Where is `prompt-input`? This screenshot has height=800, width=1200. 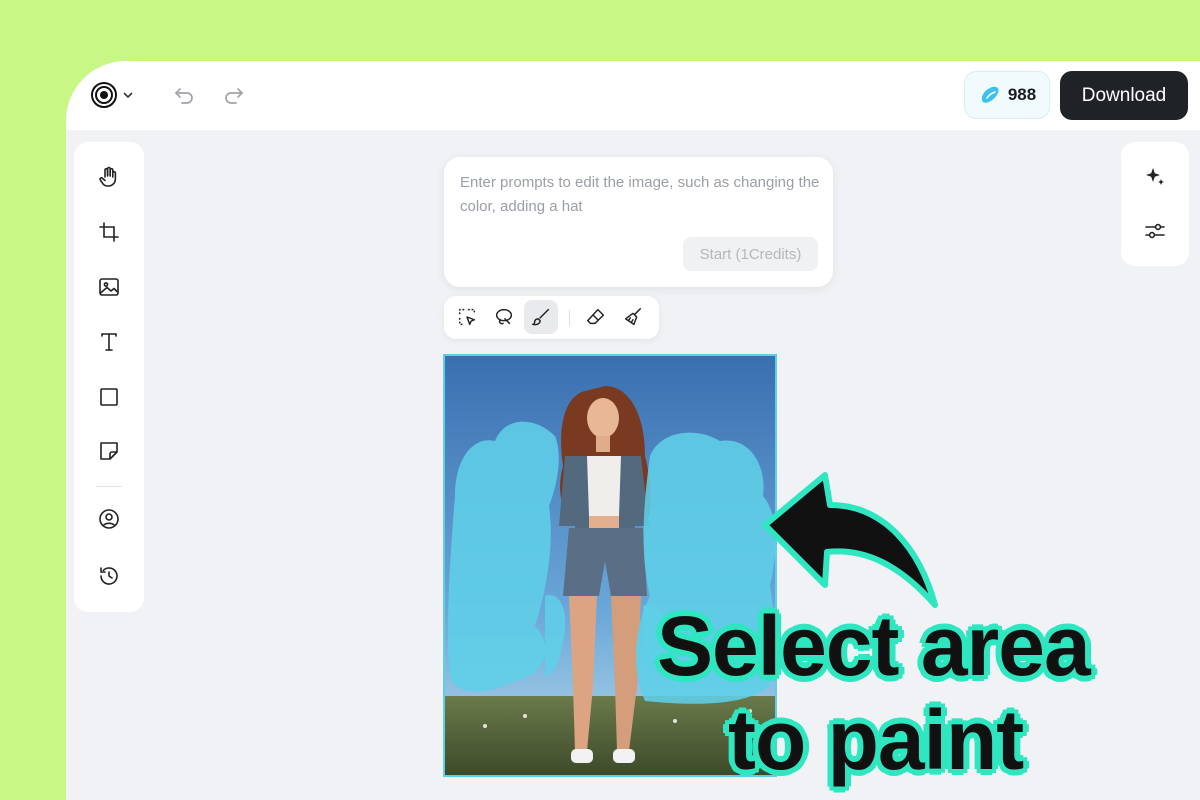
prompt-input is located at coordinates (641, 203).